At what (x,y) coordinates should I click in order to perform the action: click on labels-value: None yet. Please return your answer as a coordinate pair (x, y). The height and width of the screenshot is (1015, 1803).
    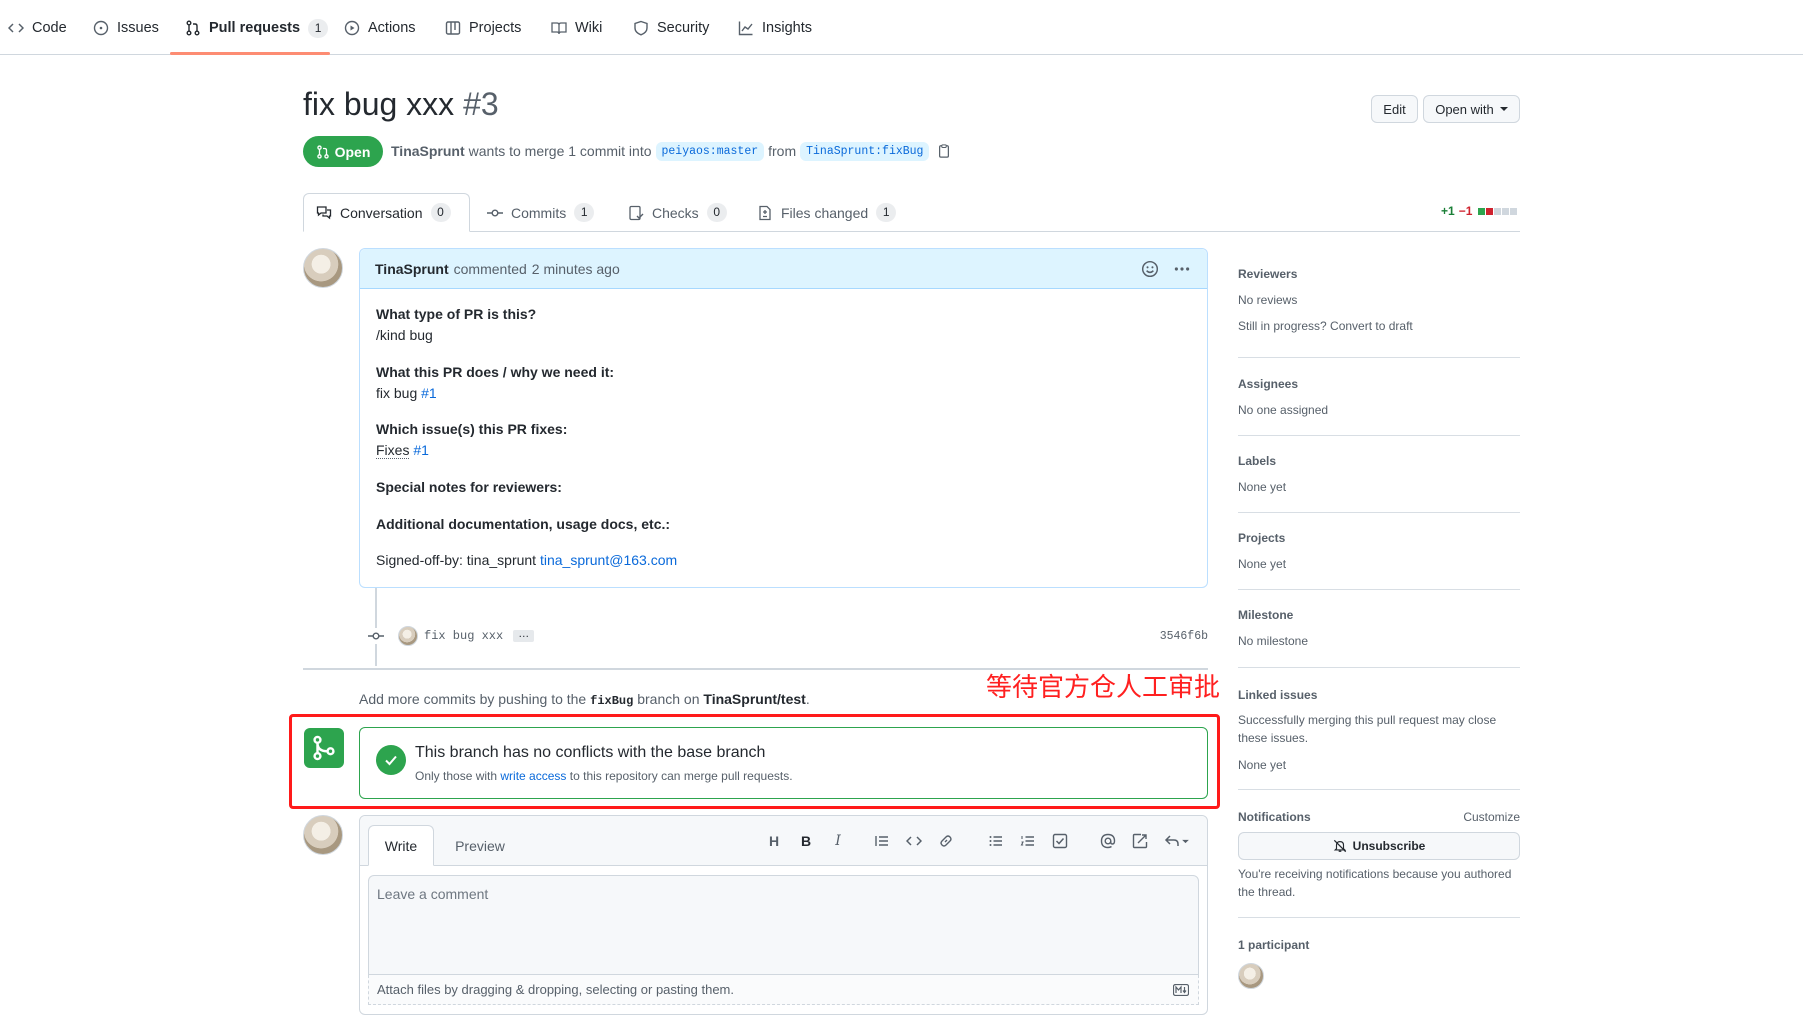
    Looking at the image, I should click on (1262, 487).